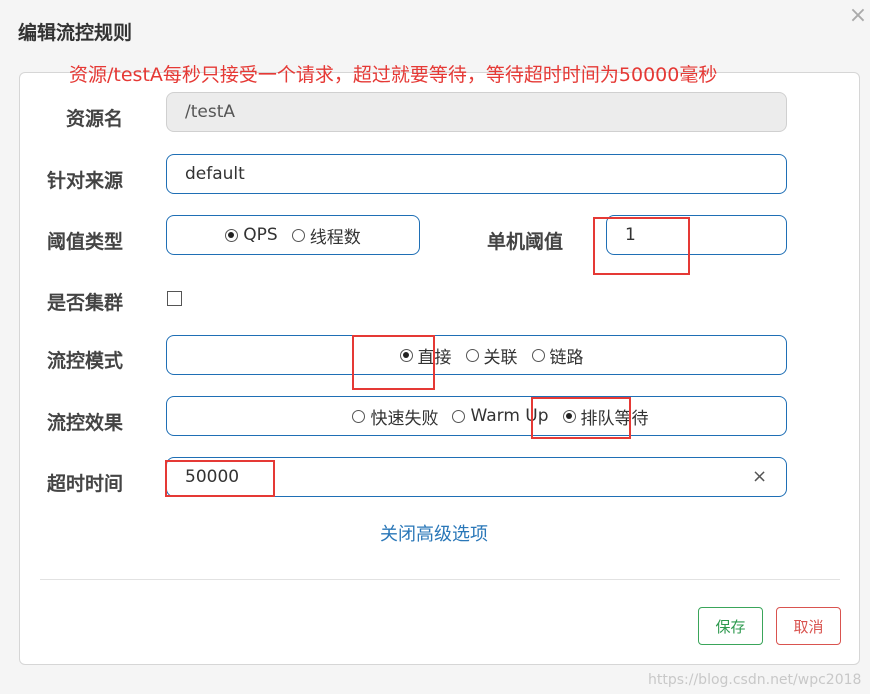  What do you see at coordinates (566, 357) in the screenshot?
I see `flow-mode-chain-label: 链路` at bounding box center [566, 357].